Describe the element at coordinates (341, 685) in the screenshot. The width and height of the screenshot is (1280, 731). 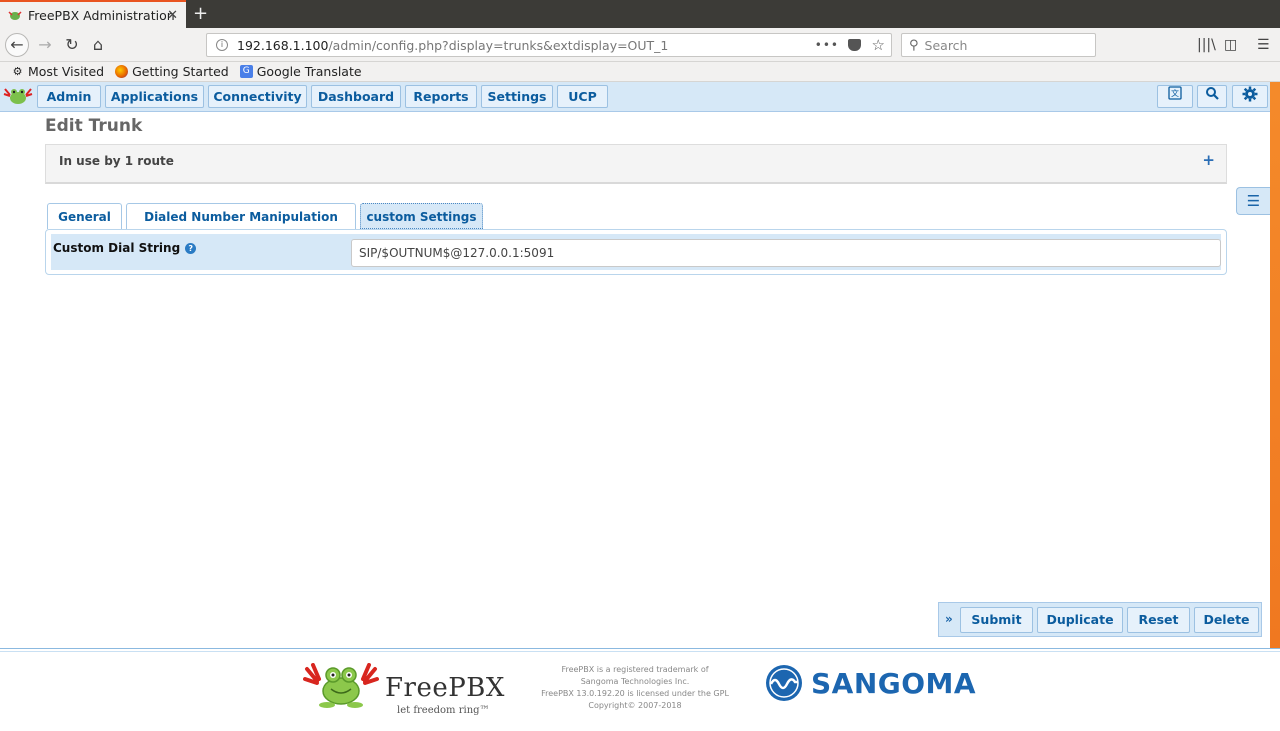
I see `freepbx-frog-icon` at that location.